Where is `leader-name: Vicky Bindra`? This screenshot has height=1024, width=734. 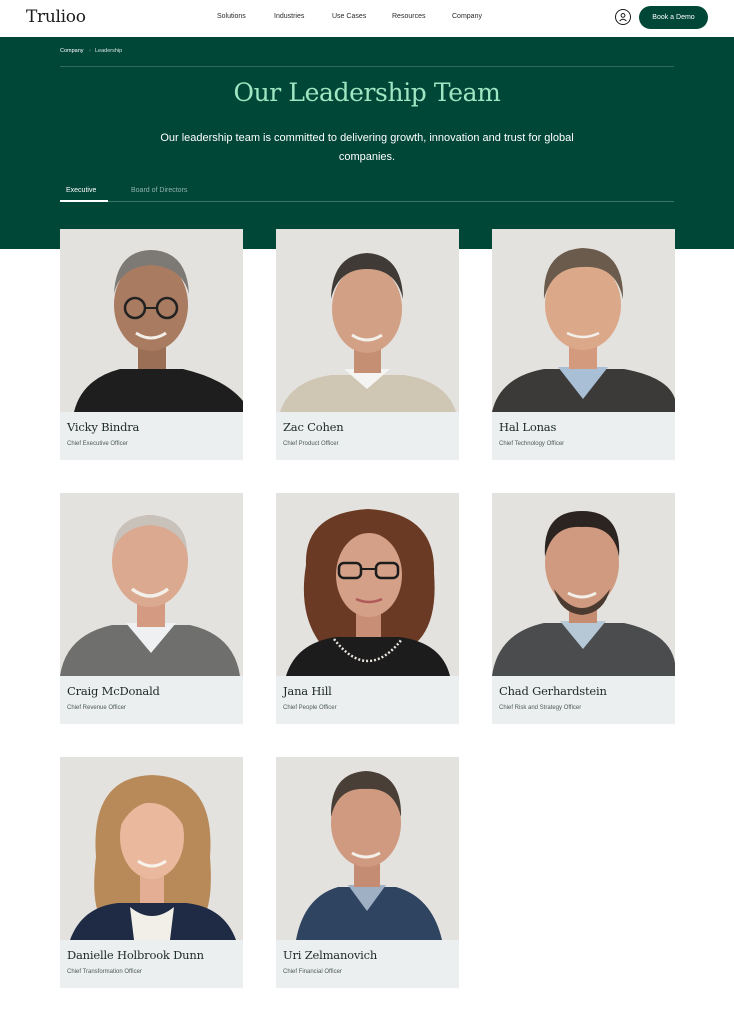
leader-name: Vicky Bindra is located at coordinates (103, 427).